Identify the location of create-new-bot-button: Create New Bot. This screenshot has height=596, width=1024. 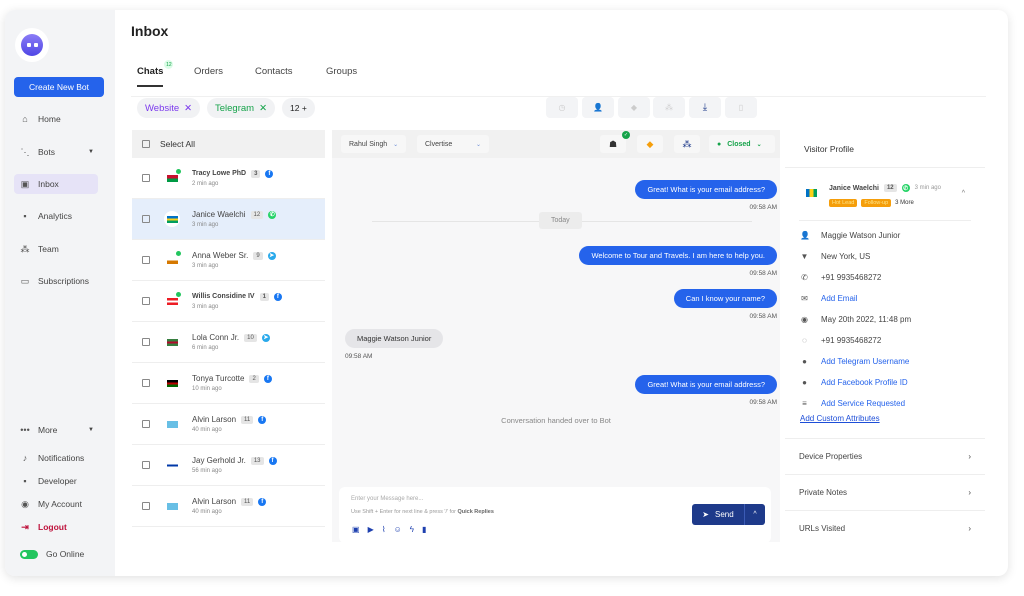
(59, 87).